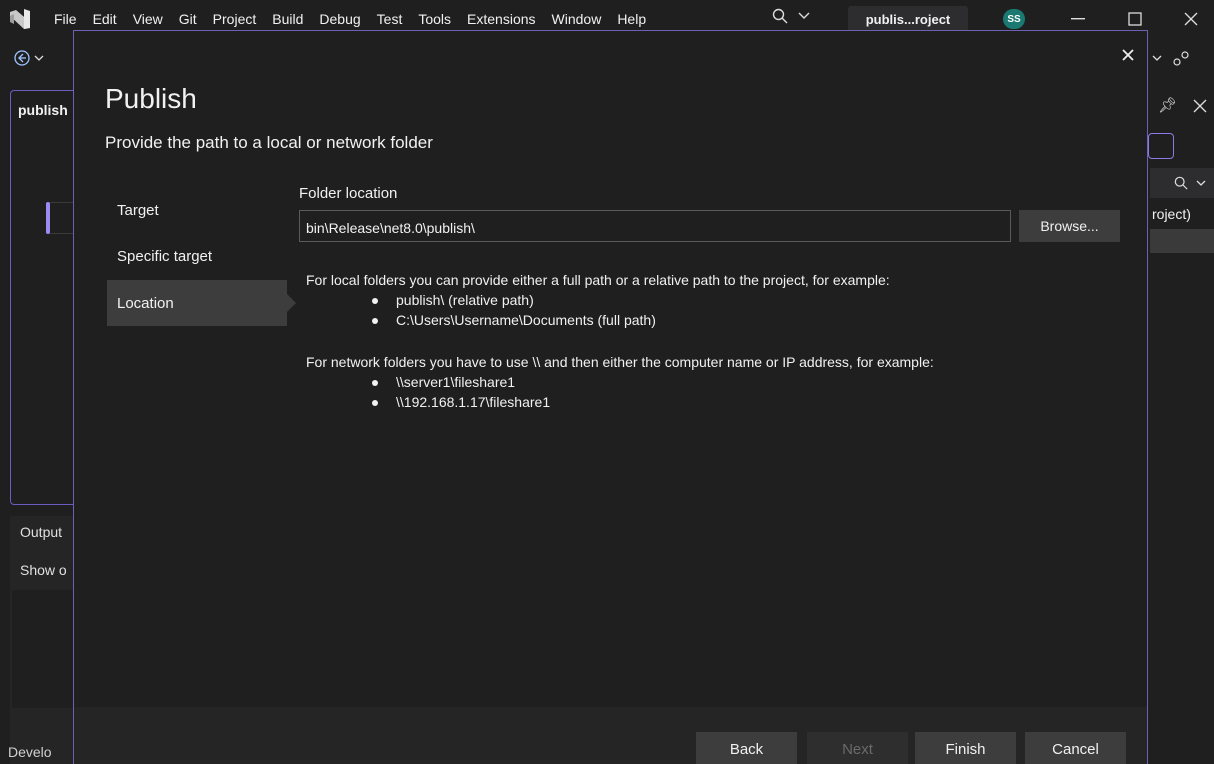 Image resolution: width=1214 pixels, height=764 pixels. What do you see at coordinates (151, 98) in the screenshot?
I see `dialog-title: Publish` at bounding box center [151, 98].